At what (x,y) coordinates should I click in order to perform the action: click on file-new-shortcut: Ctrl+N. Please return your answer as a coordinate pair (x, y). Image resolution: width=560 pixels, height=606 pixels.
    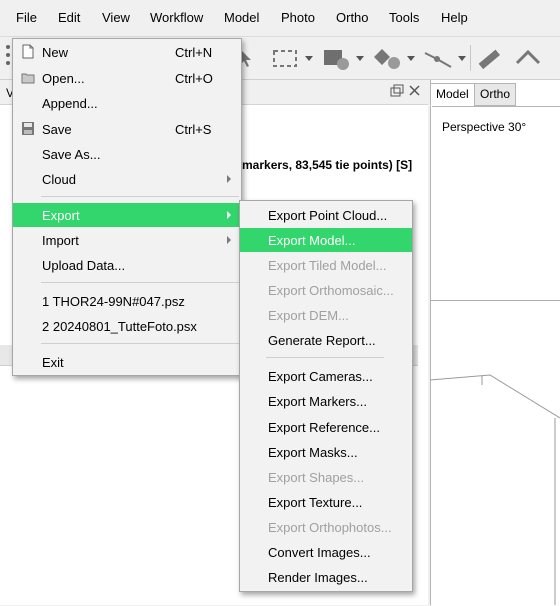
    Looking at the image, I should click on (194, 52).